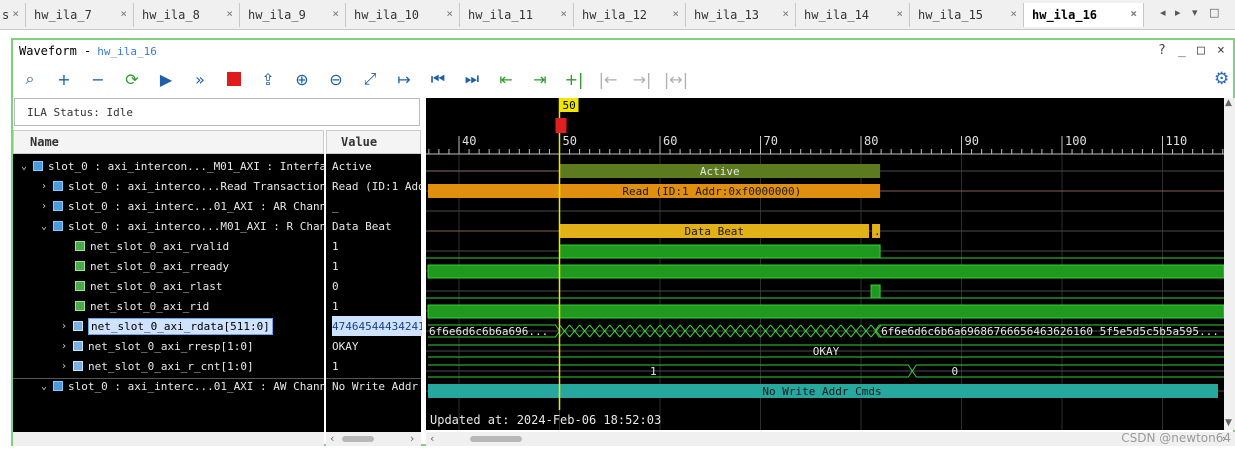  Describe the element at coordinates (167, 326) in the screenshot. I see `signal-row: › net_slot_0_axi_rdata[511:0]` at that location.